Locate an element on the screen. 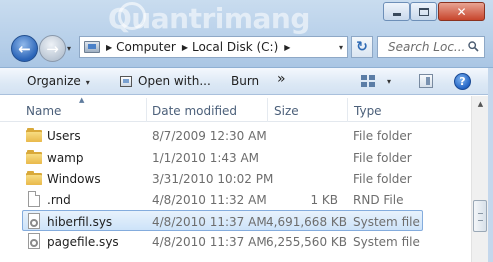  more-commands-button: » is located at coordinates (281, 79).